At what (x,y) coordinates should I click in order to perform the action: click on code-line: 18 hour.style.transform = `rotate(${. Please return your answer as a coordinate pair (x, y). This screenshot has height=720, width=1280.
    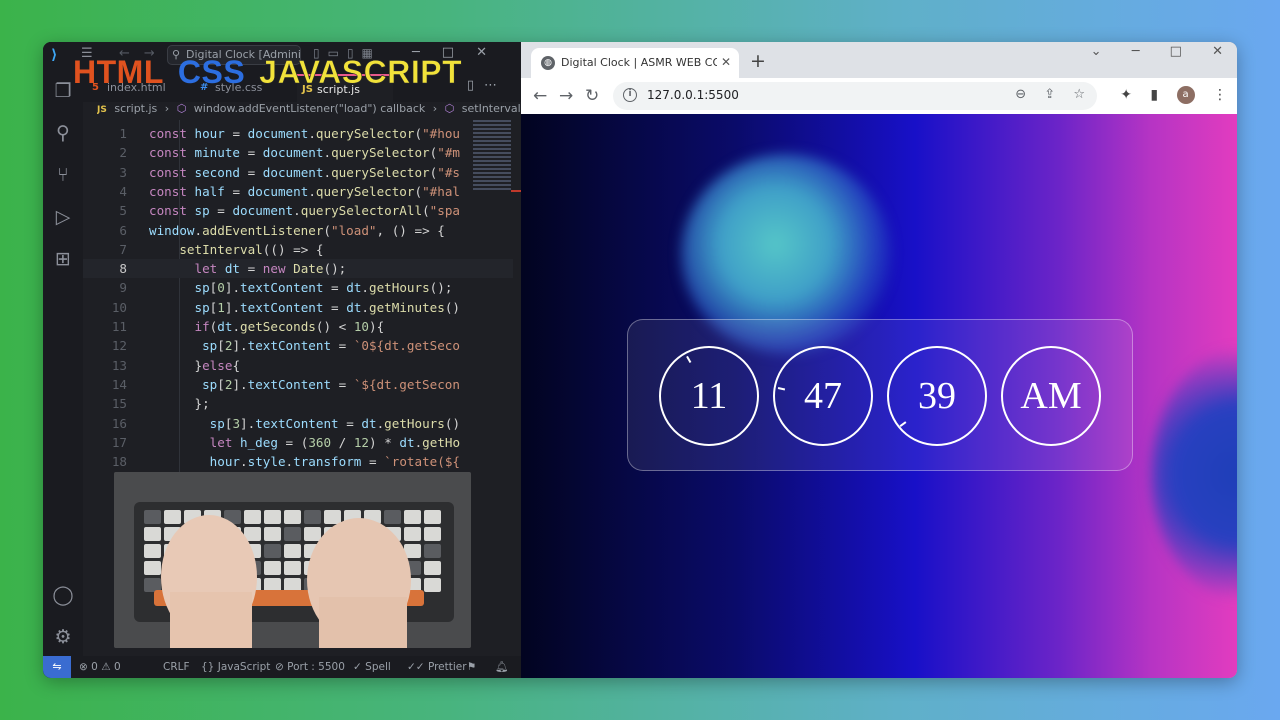
    Looking at the image, I should click on (298, 461).